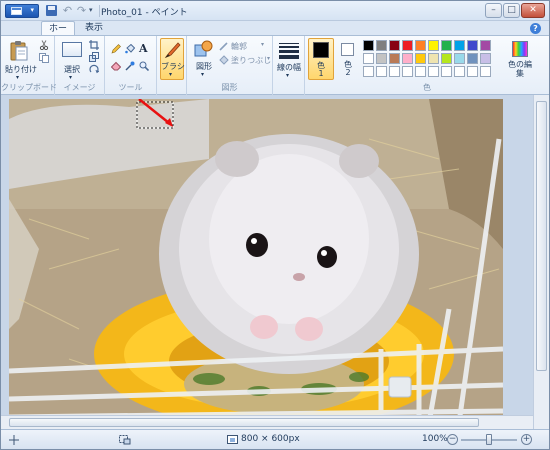  I want to click on outline-icon, so click(223, 46).